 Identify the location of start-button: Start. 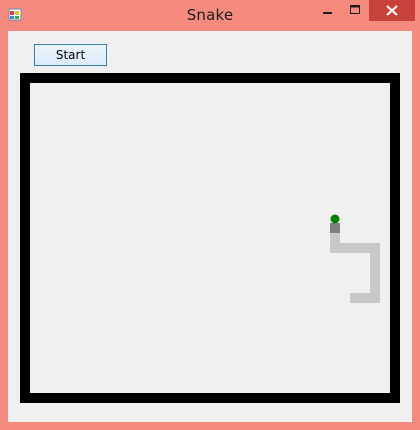
(70, 55).